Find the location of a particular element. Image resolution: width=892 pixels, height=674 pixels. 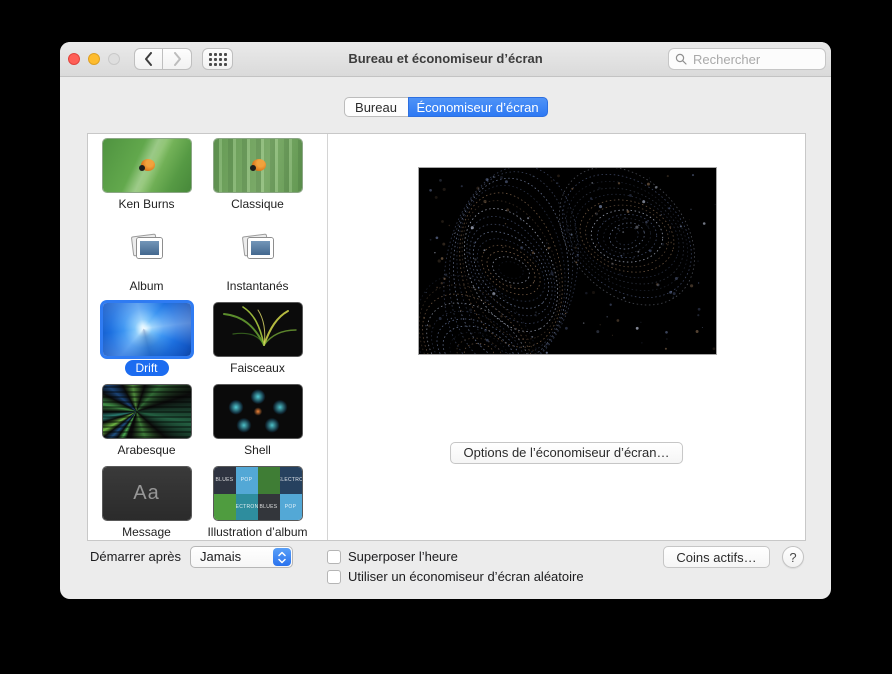

search-icon is located at coordinates (681, 59).